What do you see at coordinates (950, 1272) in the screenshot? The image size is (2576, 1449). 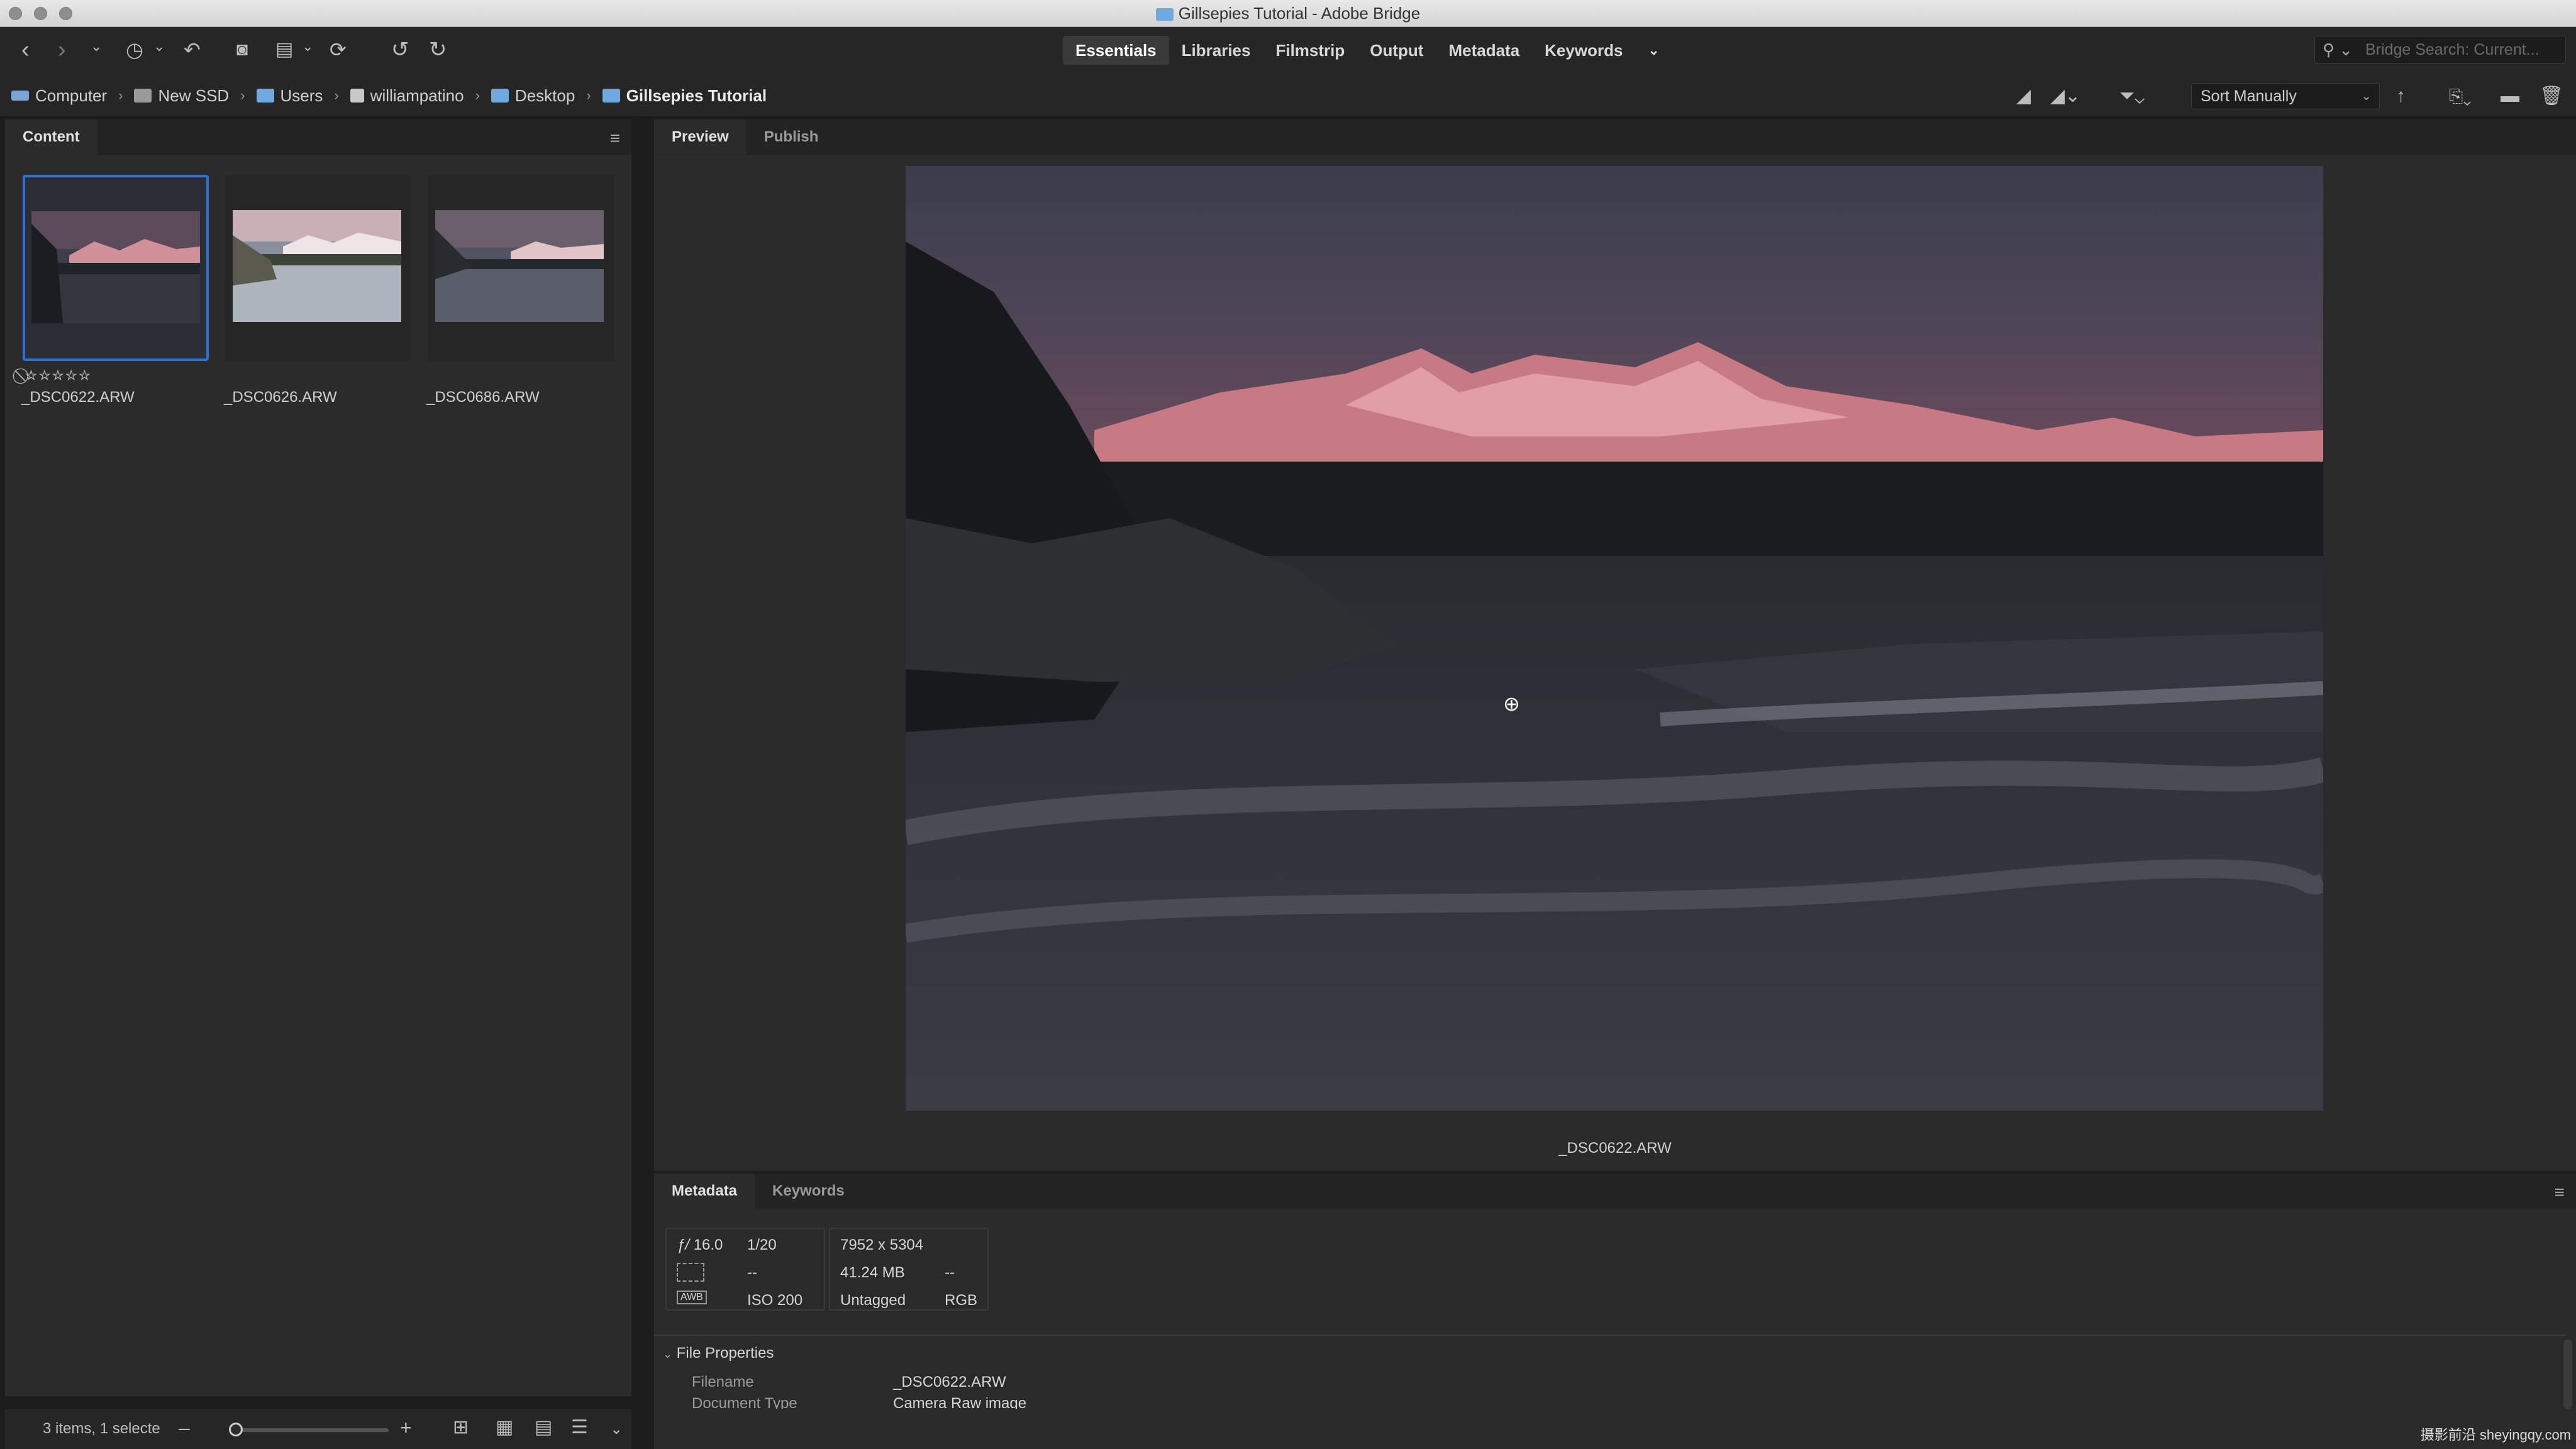 I see `resolution-value: --` at bounding box center [950, 1272].